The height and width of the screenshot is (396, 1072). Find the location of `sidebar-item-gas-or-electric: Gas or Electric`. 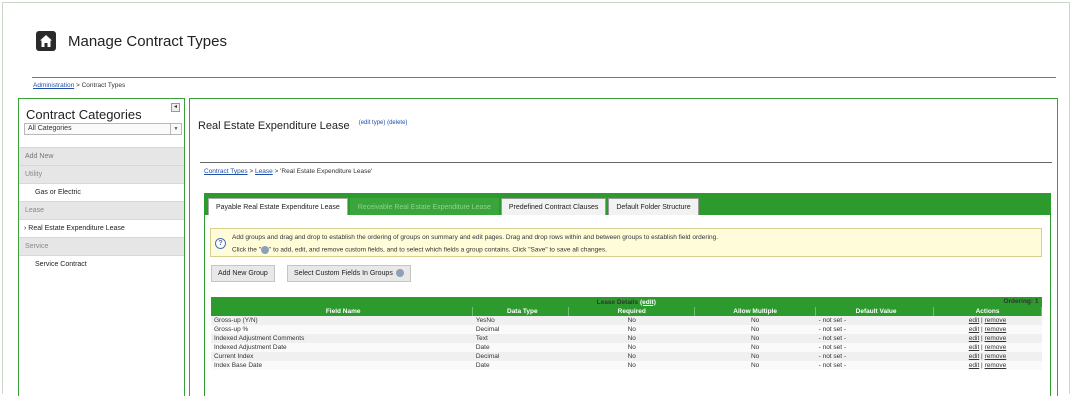

sidebar-item-gas-or-electric: Gas or Electric is located at coordinates (101, 192).